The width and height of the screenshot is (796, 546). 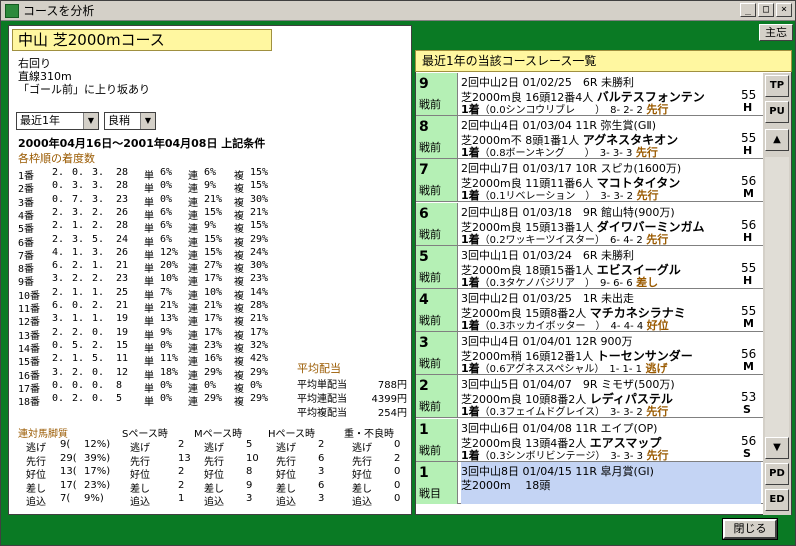 I want to click on style-s: 1, so click(x=181, y=498).